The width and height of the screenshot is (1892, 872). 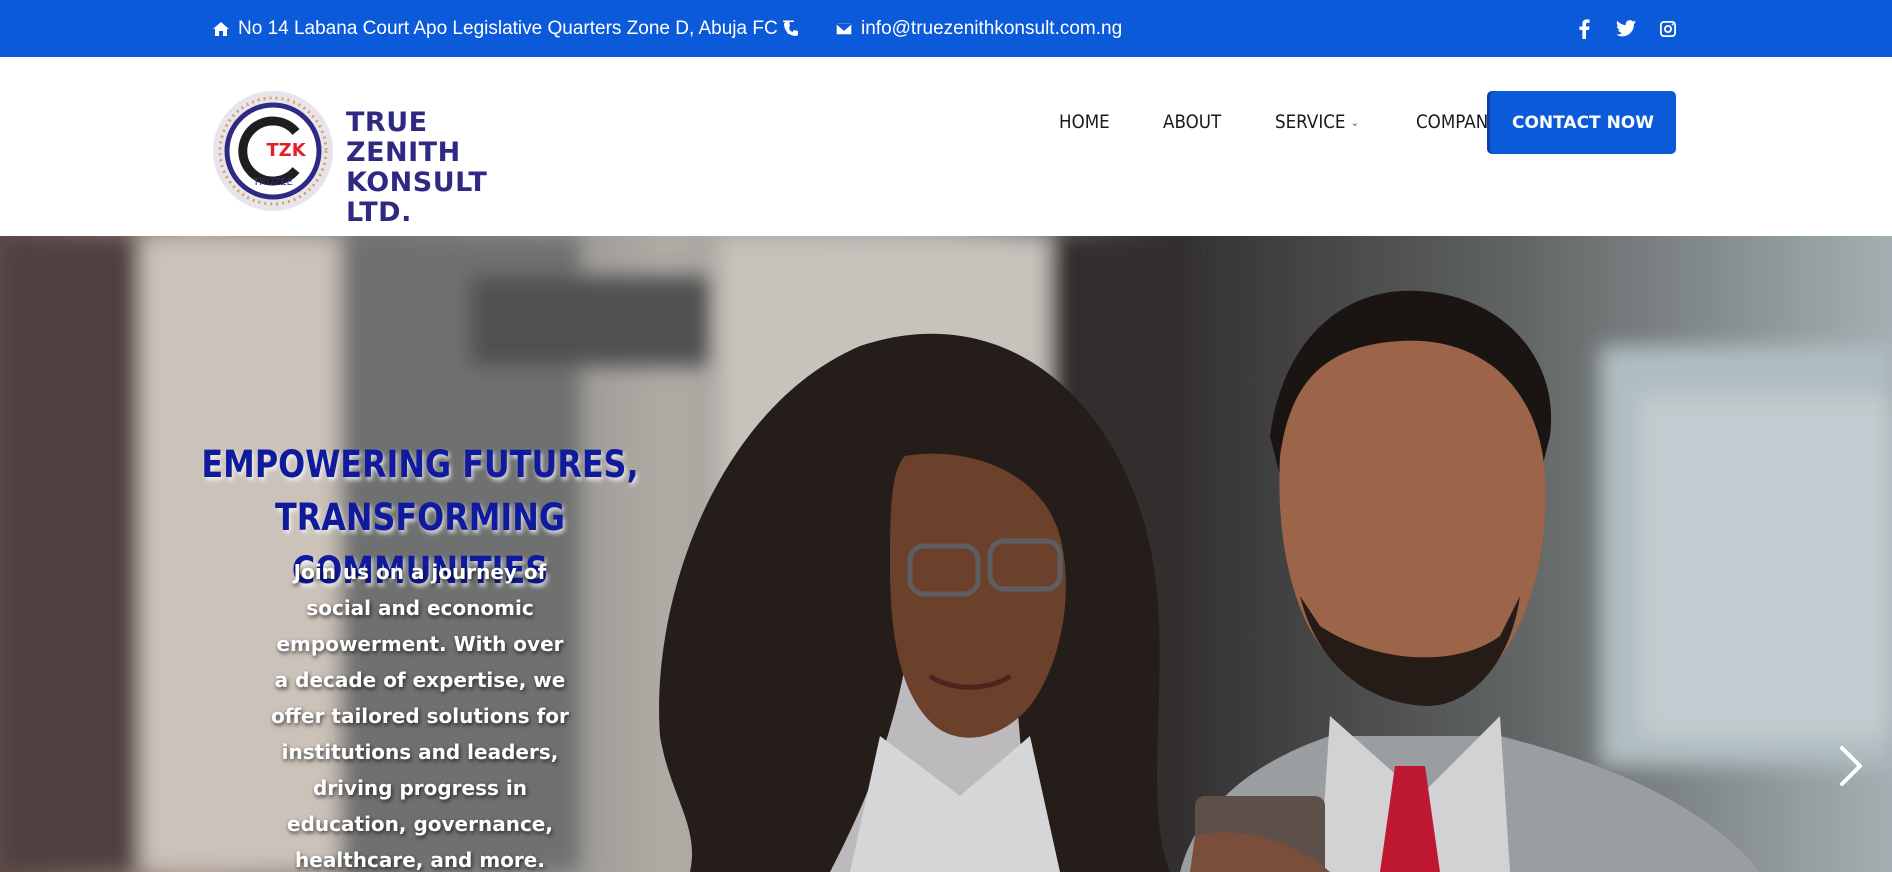 I want to click on social-links, so click(x=1626, y=28).